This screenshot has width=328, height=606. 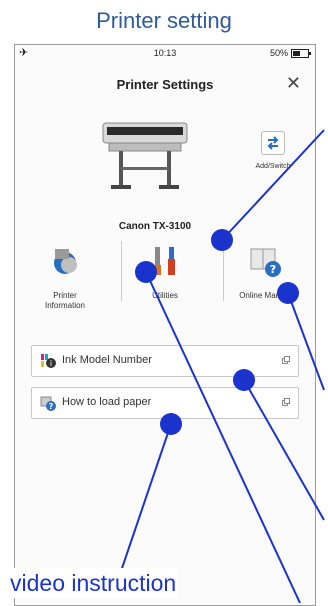 I want to click on annotation-label: video instruction, so click(x=93, y=583).